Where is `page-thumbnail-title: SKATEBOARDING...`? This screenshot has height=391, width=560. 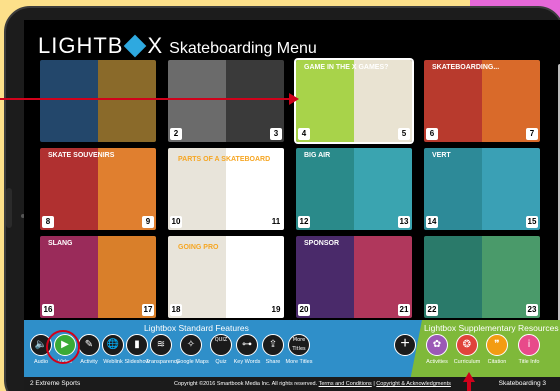 page-thumbnail-title: SKATEBOARDING... is located at coordinates (466, 67).